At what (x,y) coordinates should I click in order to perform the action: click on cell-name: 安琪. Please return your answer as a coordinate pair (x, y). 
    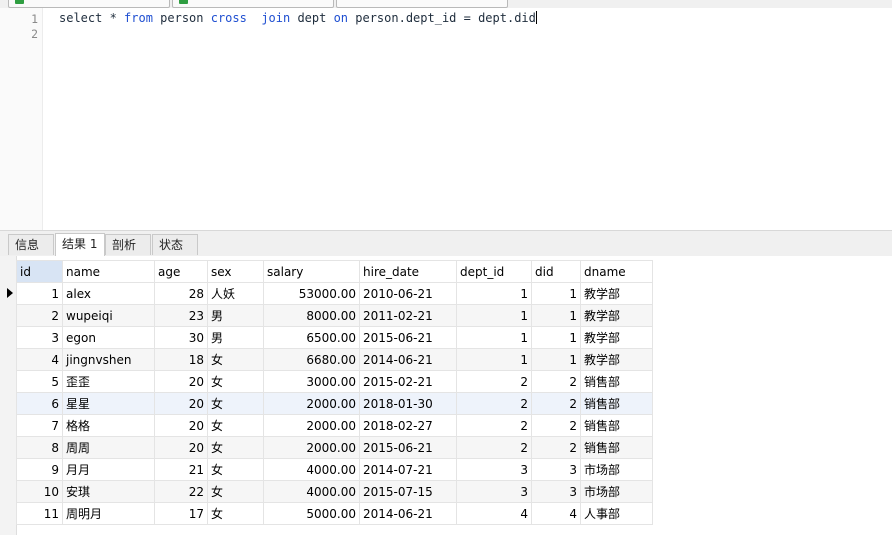
    Looking at the image, I should click on (108, 491).